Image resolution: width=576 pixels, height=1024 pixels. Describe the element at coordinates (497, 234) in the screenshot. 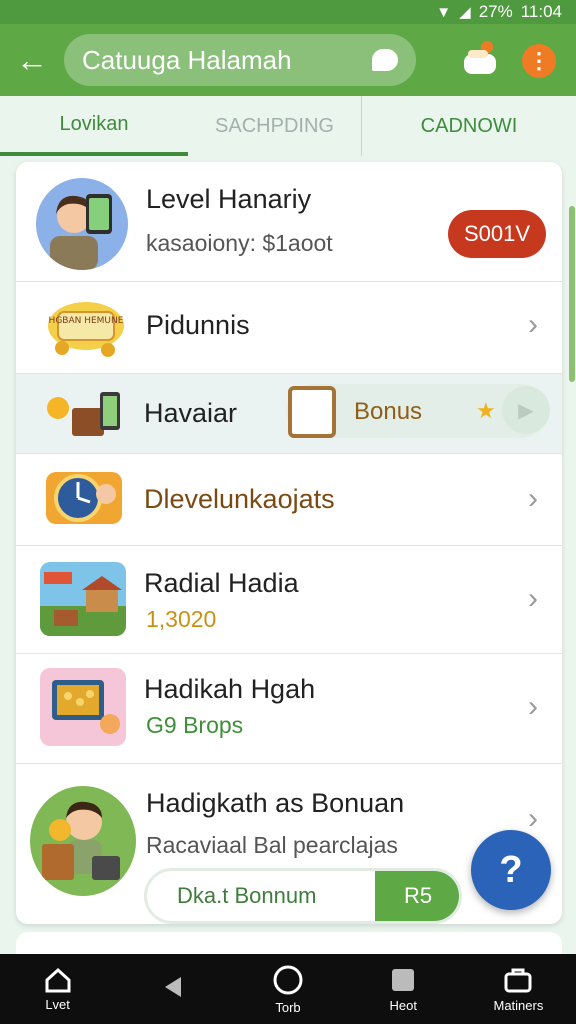

I see `status-badge: S001V` at that location.